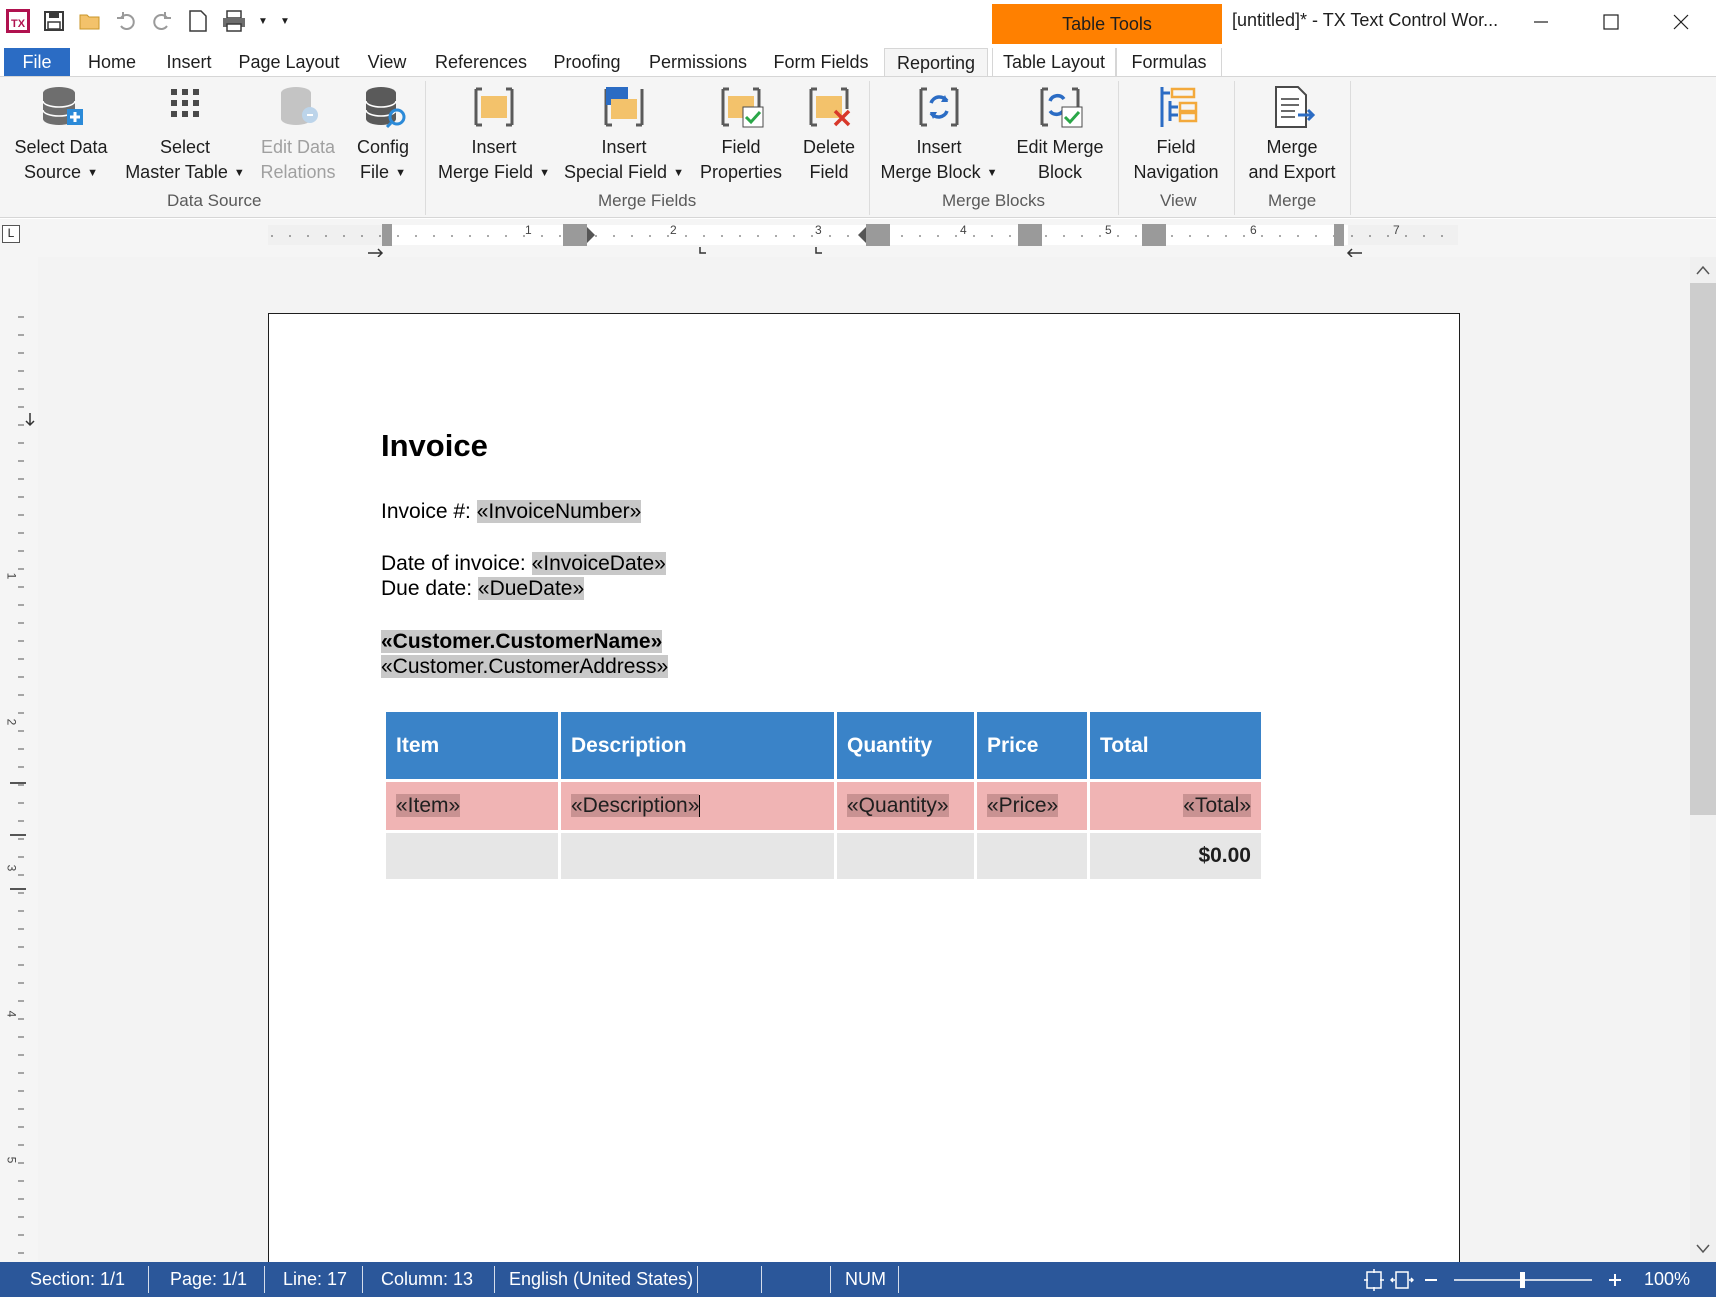 Image resolution: width=1716 pixels, height=1297 pixels. I want to click on scrollbar-thumb, so click(1703, 549).